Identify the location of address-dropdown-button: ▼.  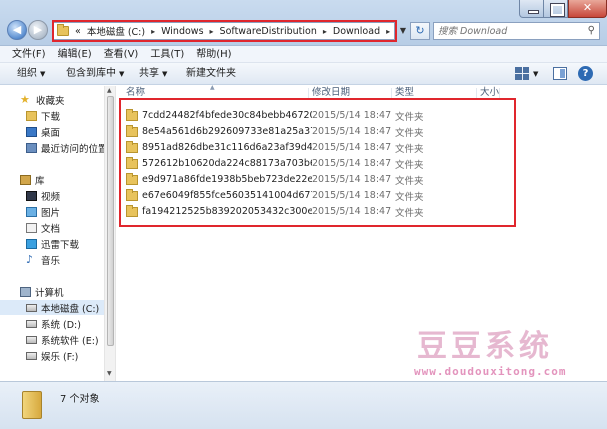
(403, 31).